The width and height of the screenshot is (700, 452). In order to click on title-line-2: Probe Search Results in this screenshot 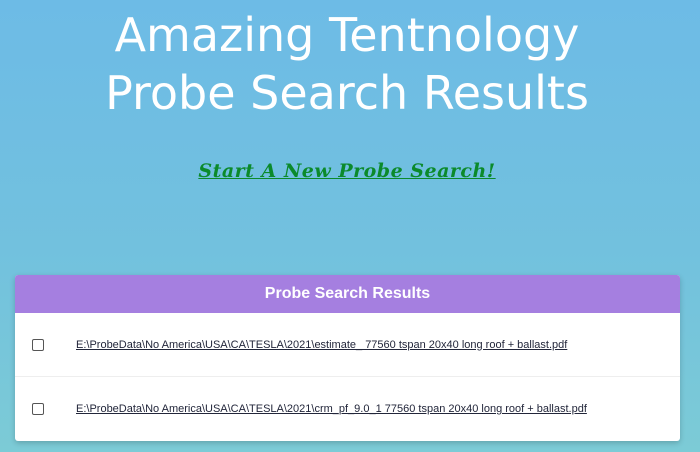, I will do `click(347, 93)`.